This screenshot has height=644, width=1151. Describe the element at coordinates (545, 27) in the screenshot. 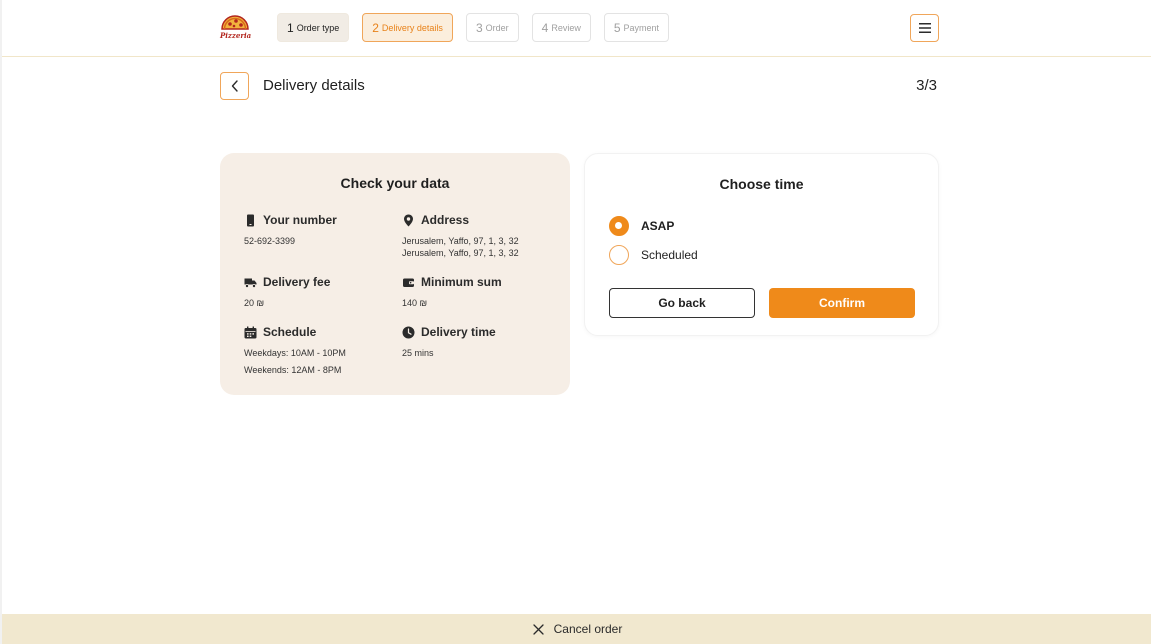

I see `step-number: 4` at that location.